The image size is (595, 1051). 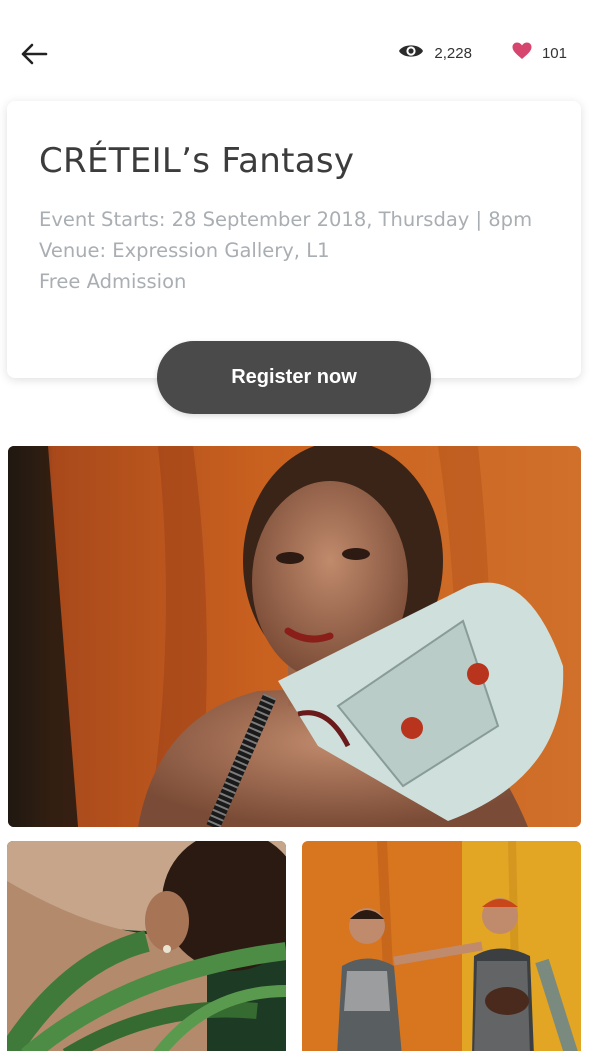 I want to click on top-bar: 2,228 101, so click(x=297, y=55).